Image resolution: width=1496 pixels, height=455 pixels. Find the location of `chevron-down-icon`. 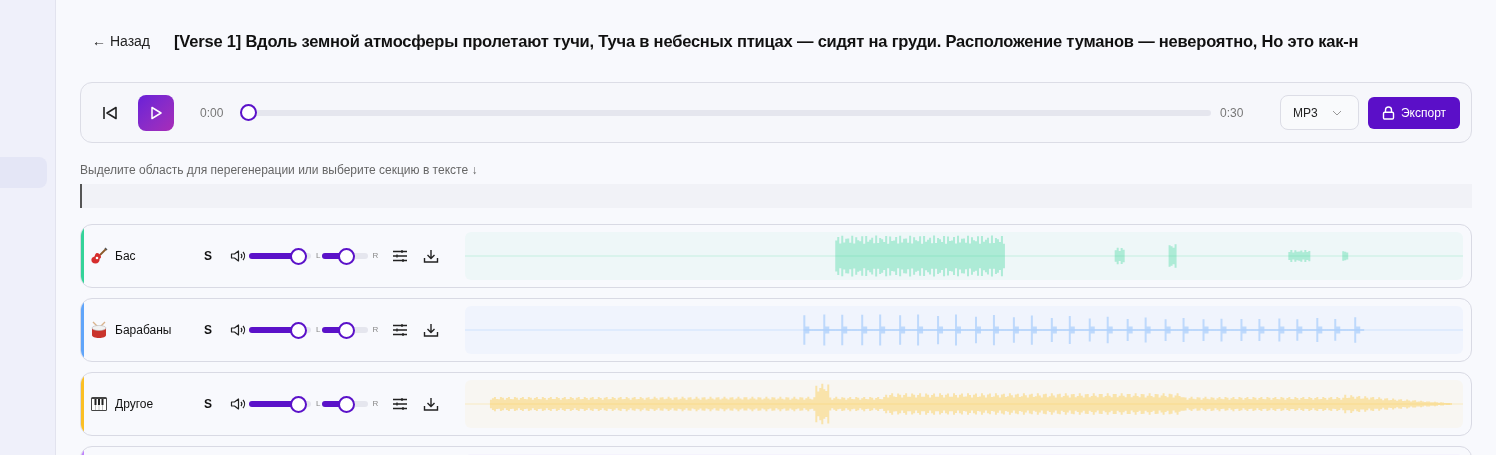

chevron-down-icon is located at coordinates (1336, 112).